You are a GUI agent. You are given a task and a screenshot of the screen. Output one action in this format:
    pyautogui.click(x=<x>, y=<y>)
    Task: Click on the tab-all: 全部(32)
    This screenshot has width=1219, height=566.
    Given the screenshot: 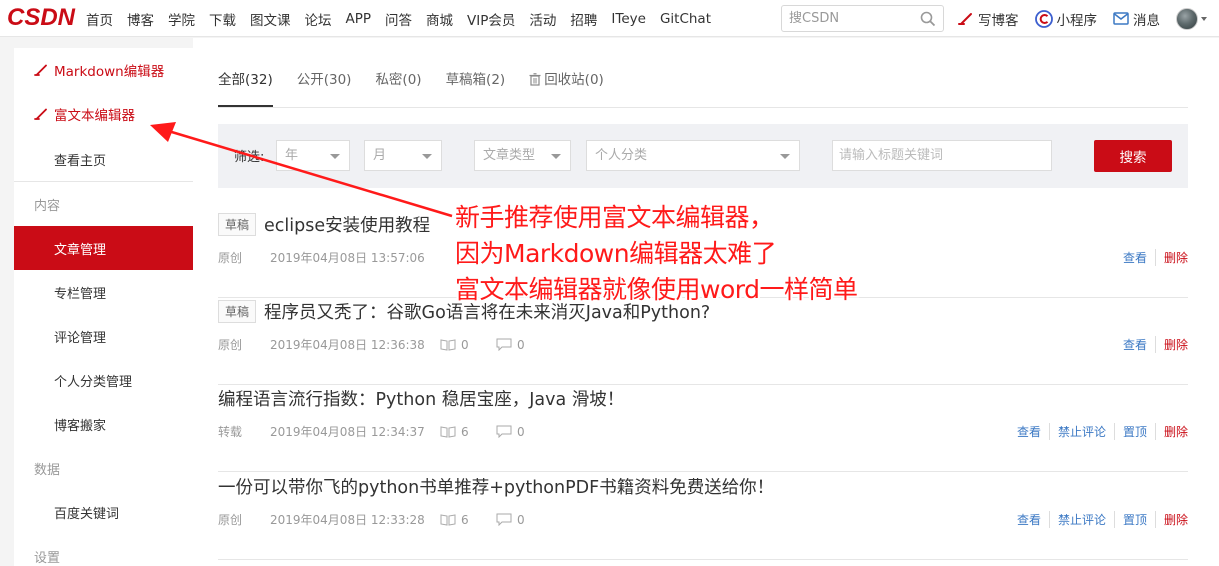 What is the action you would take?
    pyautogui.click(x=245, y=83)
    